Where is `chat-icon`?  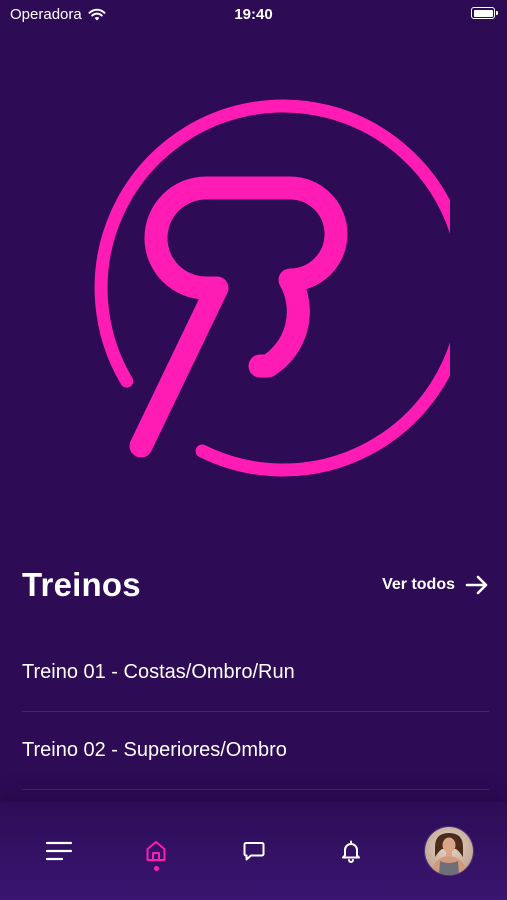 chat-icon is located at coordinates (254, 851).